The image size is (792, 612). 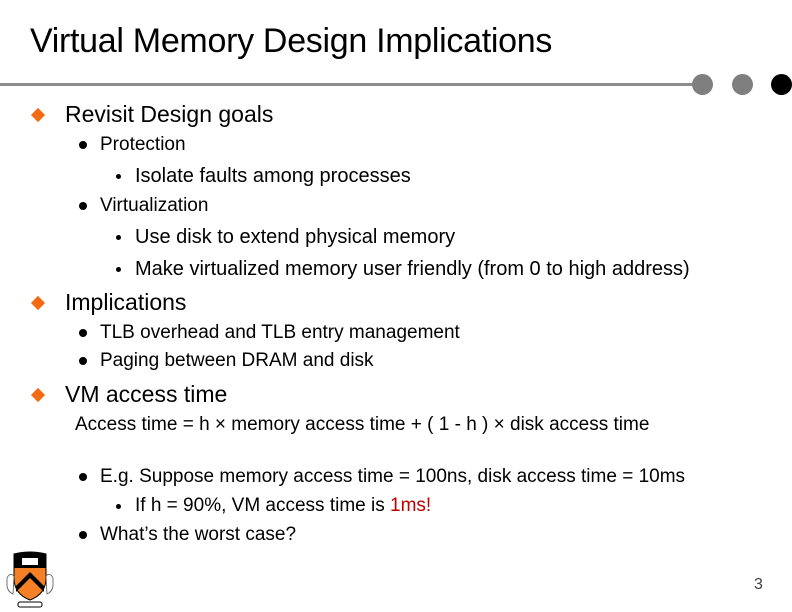 I want to click on list-item: Paging between DRAM and disk, so click(x=237, y=360).